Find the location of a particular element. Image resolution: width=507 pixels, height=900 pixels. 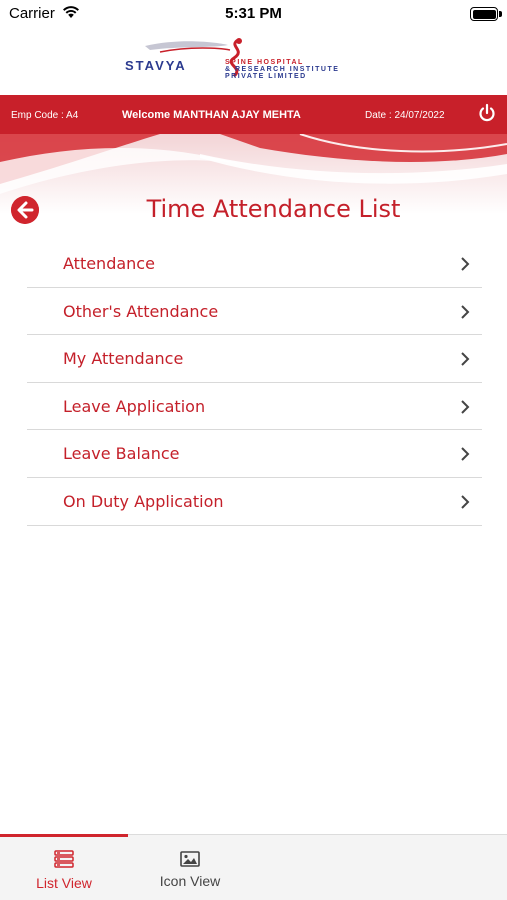

menu-item-label: My Attendance is located at coordinates (123, 359).